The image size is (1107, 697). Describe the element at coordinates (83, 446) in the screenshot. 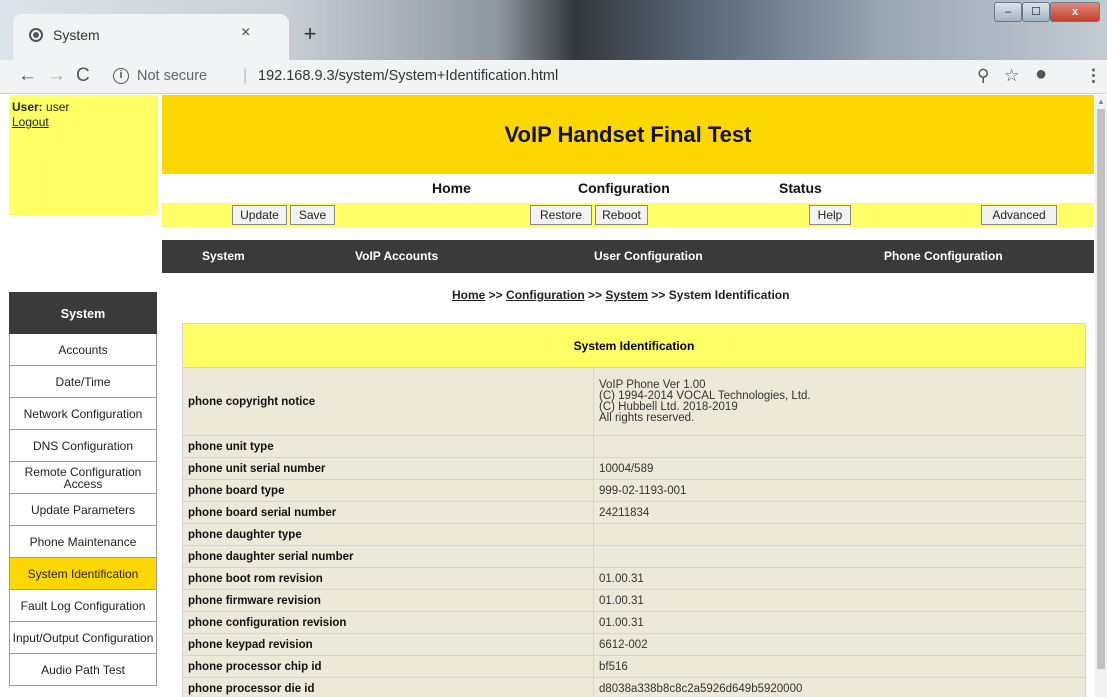

I see `sidebar-item-dns-configuration: DNS Configuration` at that location.